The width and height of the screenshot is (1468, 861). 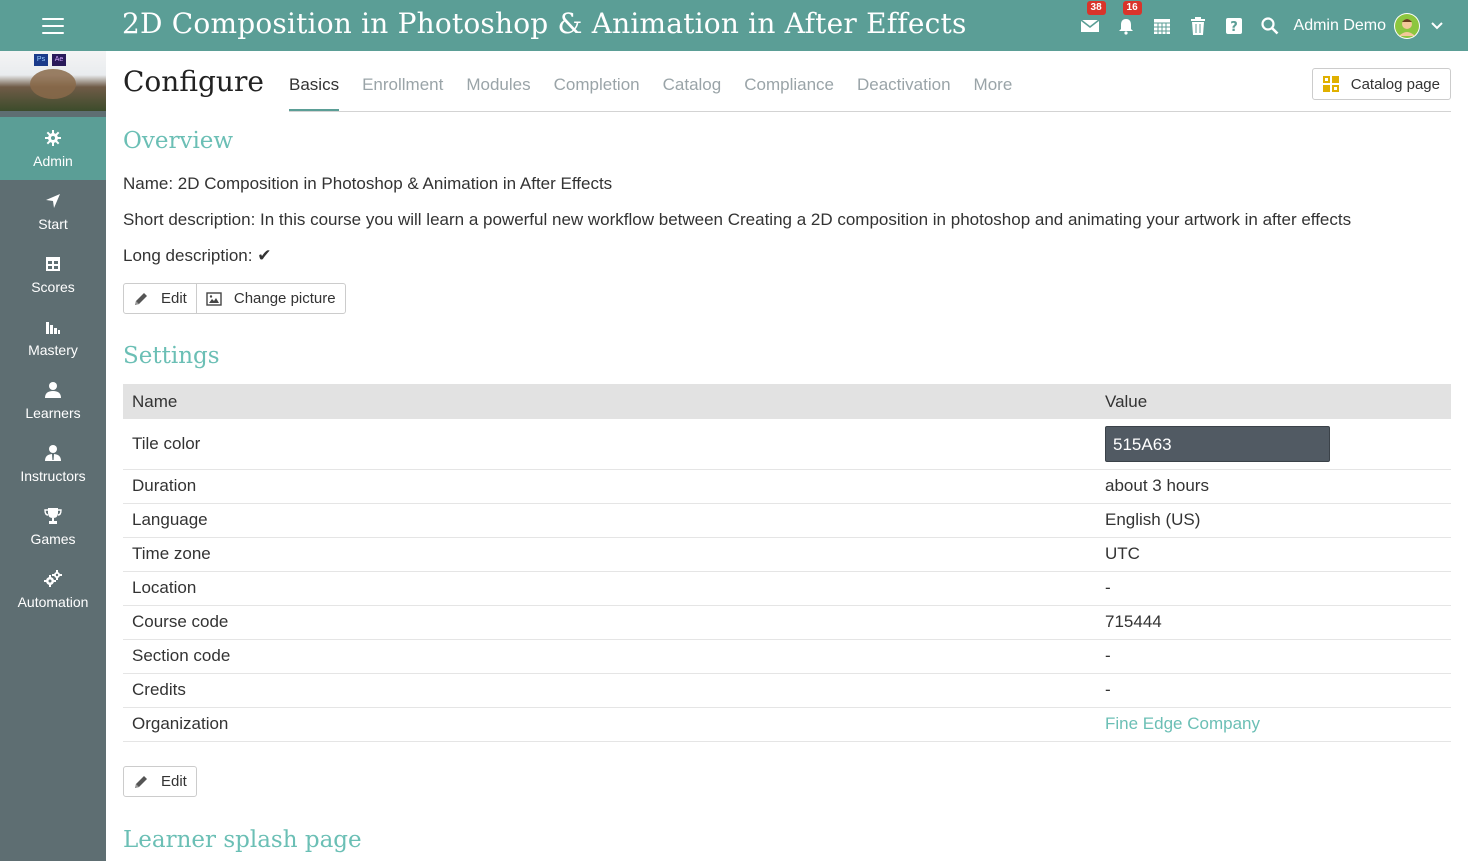 I want to click on setting-value: Fine Edge Company, so click(x=1273, y=724).